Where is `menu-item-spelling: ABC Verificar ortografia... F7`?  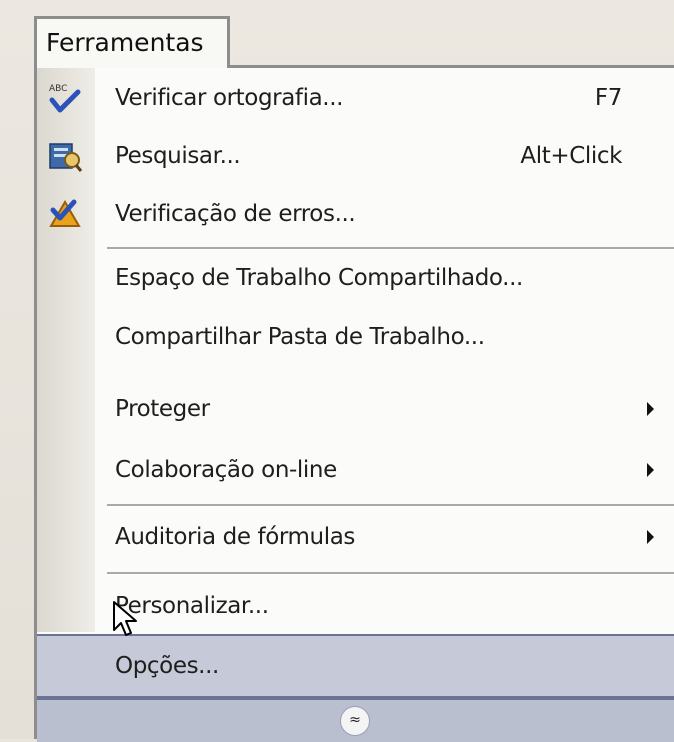 menu-item-spelling: ABC Verificar ortografia... F7 is located at coordinates (355, 98).